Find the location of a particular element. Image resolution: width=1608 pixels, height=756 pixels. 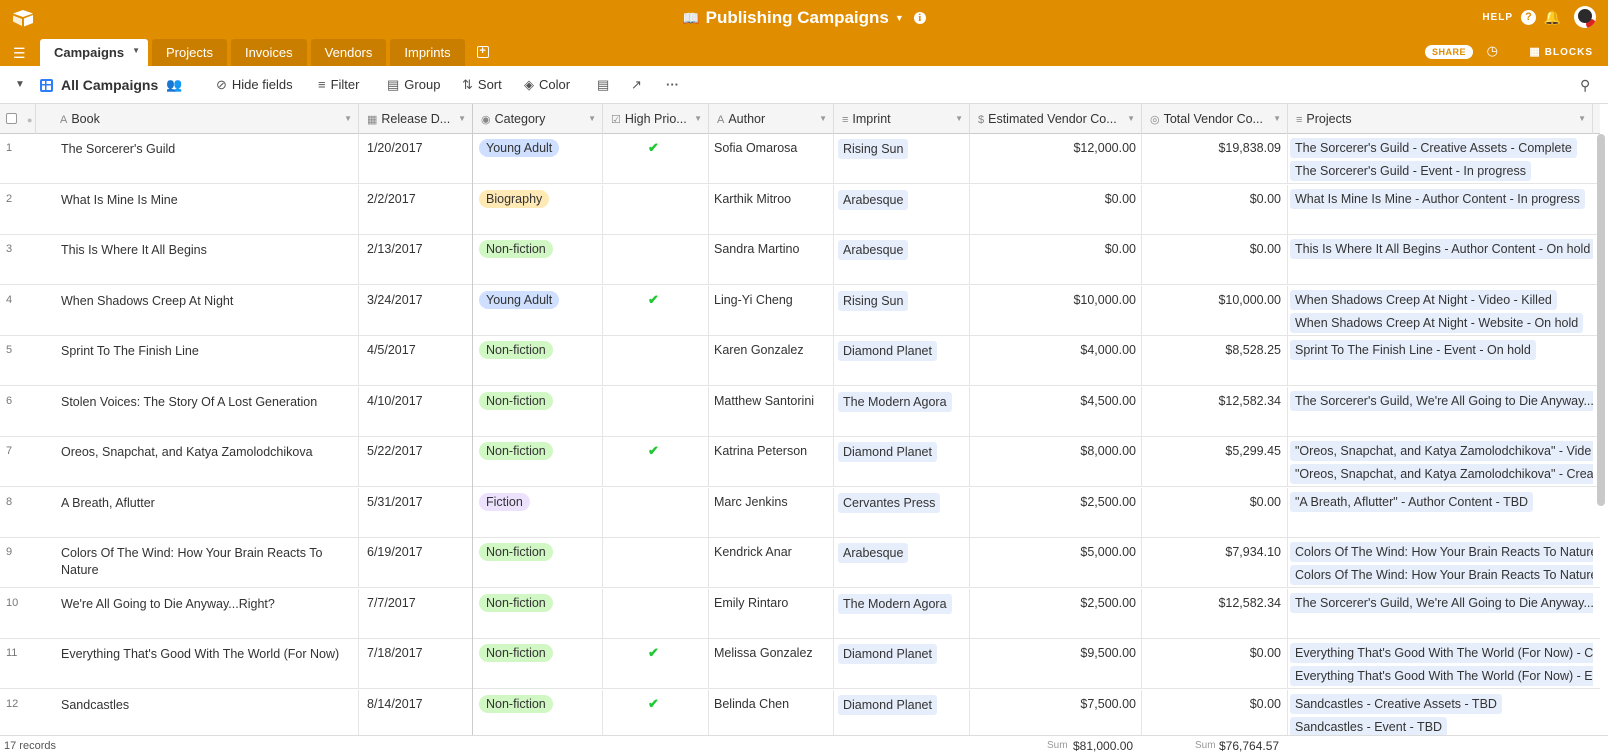

linked-record-chip: Rising Sun is located at coordinates (873, 149).